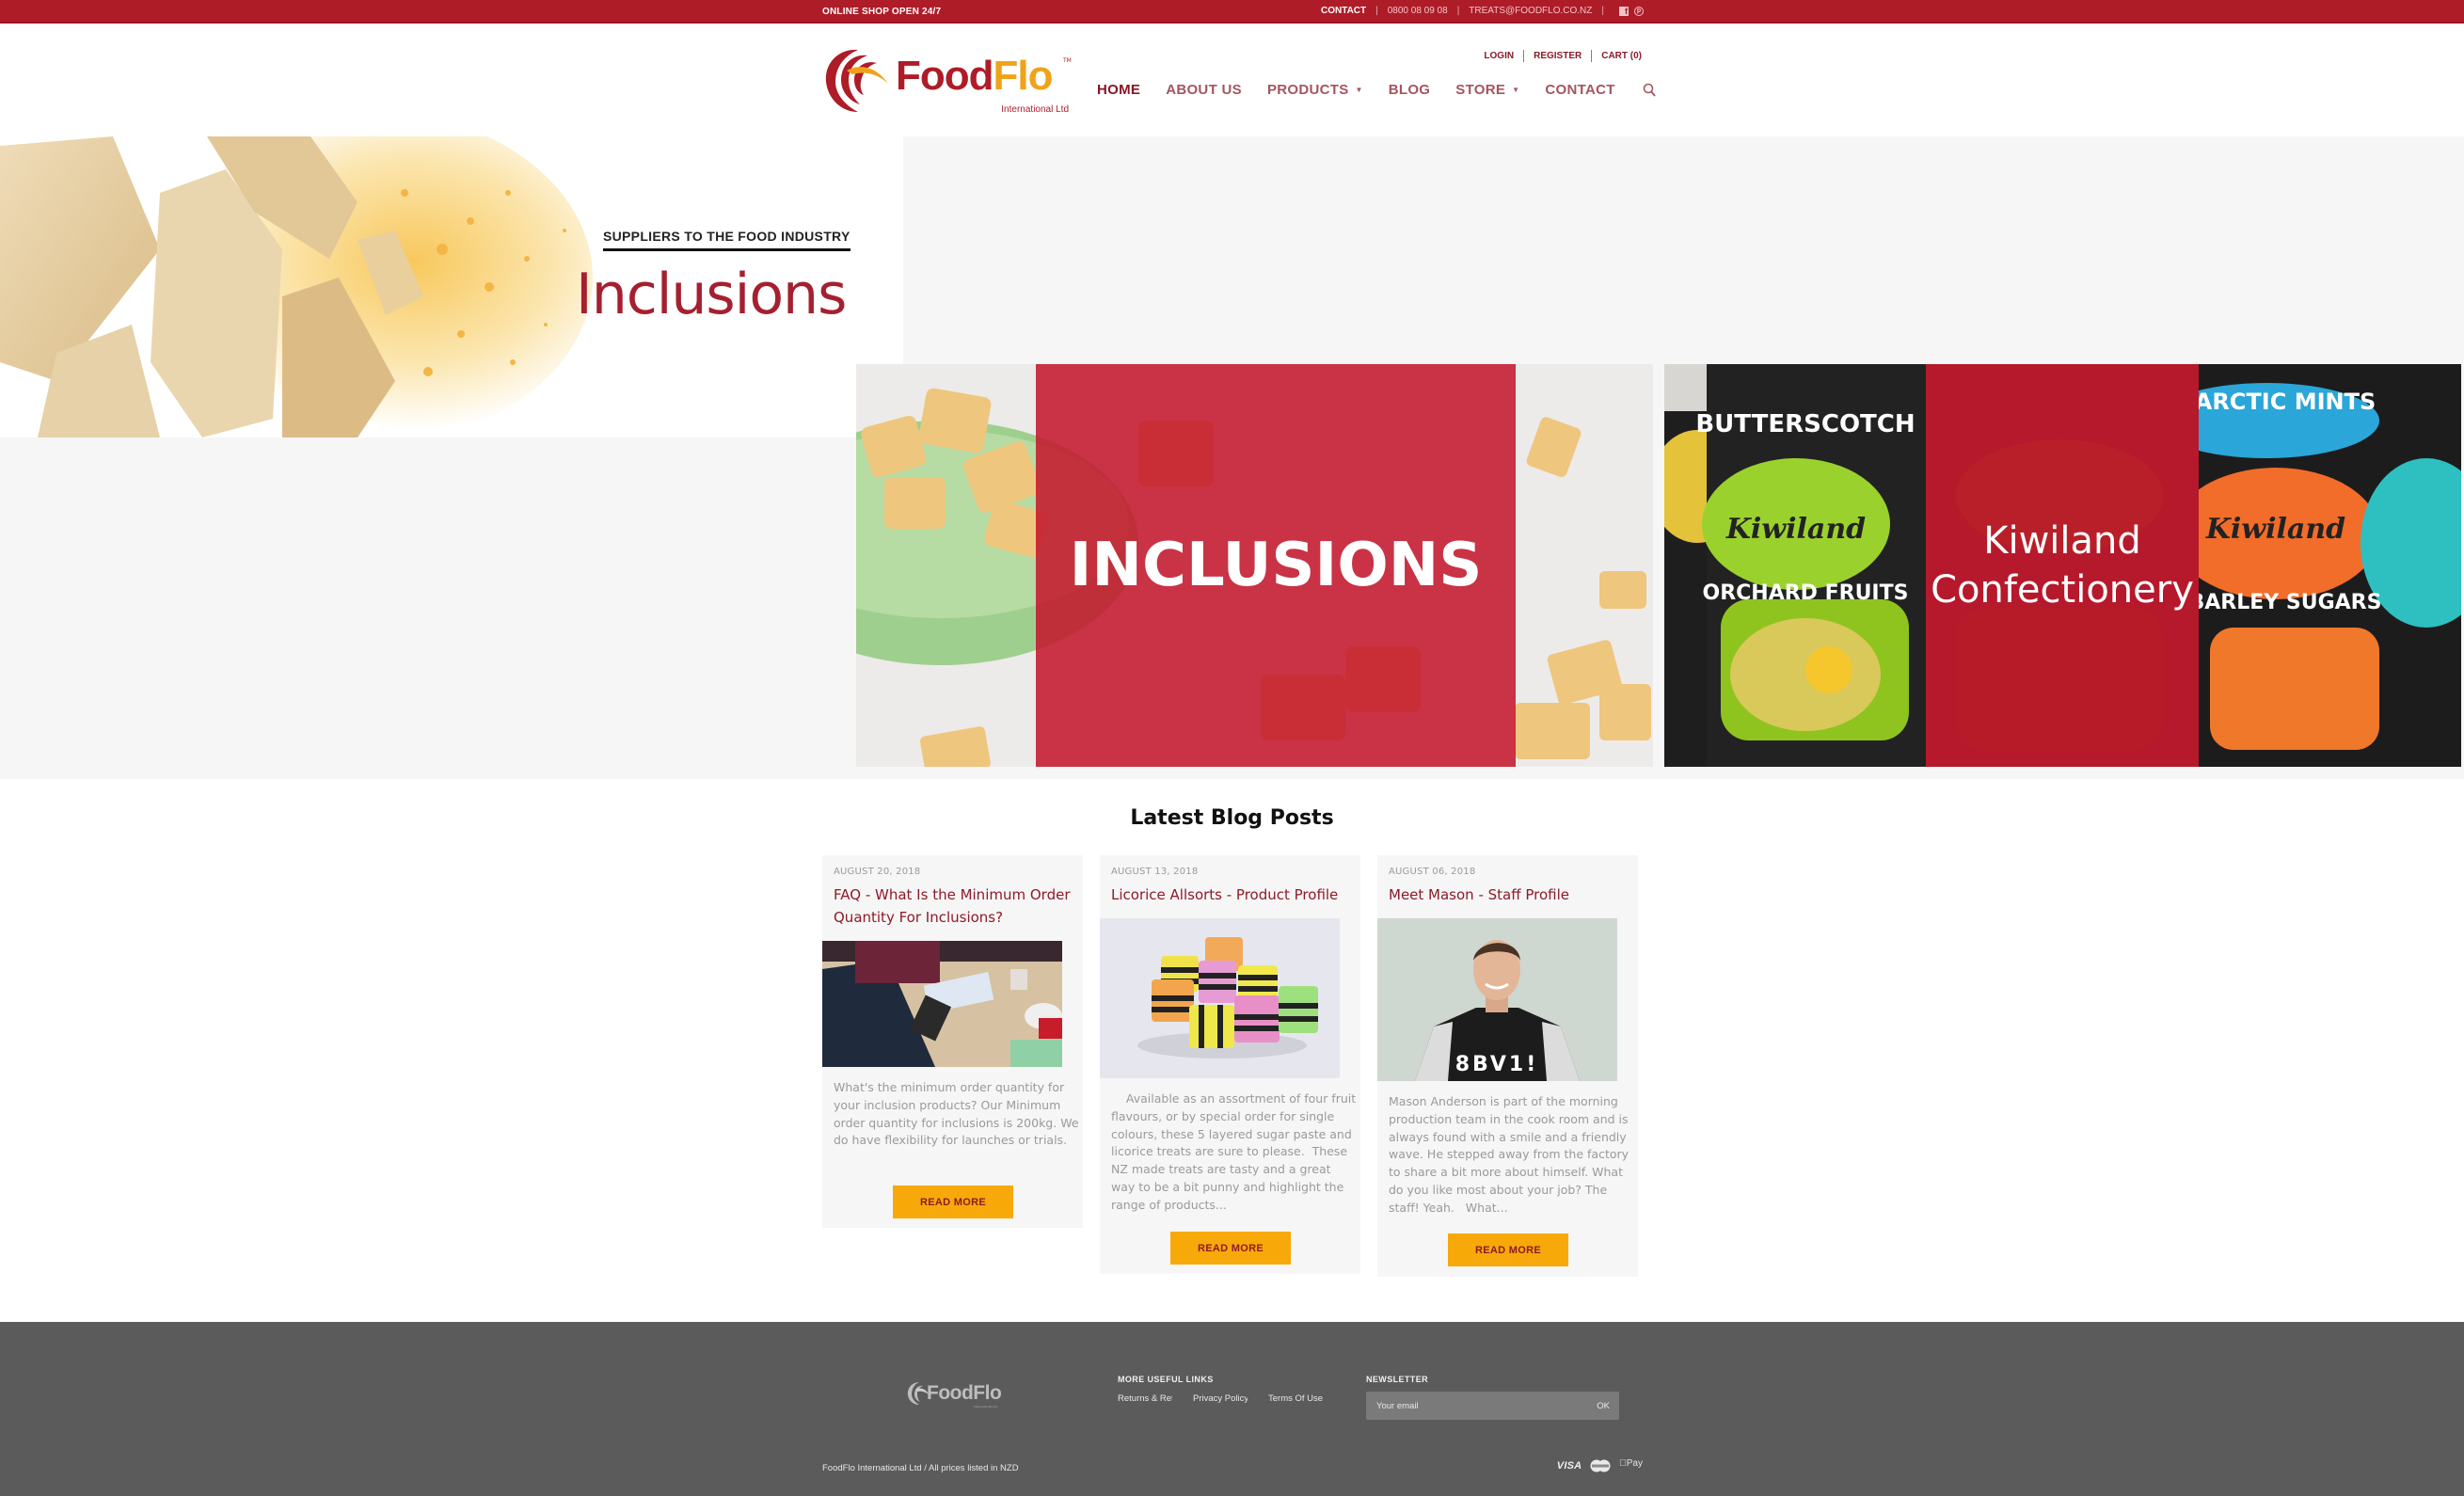  Describe the element at coordinates (882, 12) in the screenshot. I see `shop-open-tagline: ONLINE SHOP OPEN 24/7` at that location.